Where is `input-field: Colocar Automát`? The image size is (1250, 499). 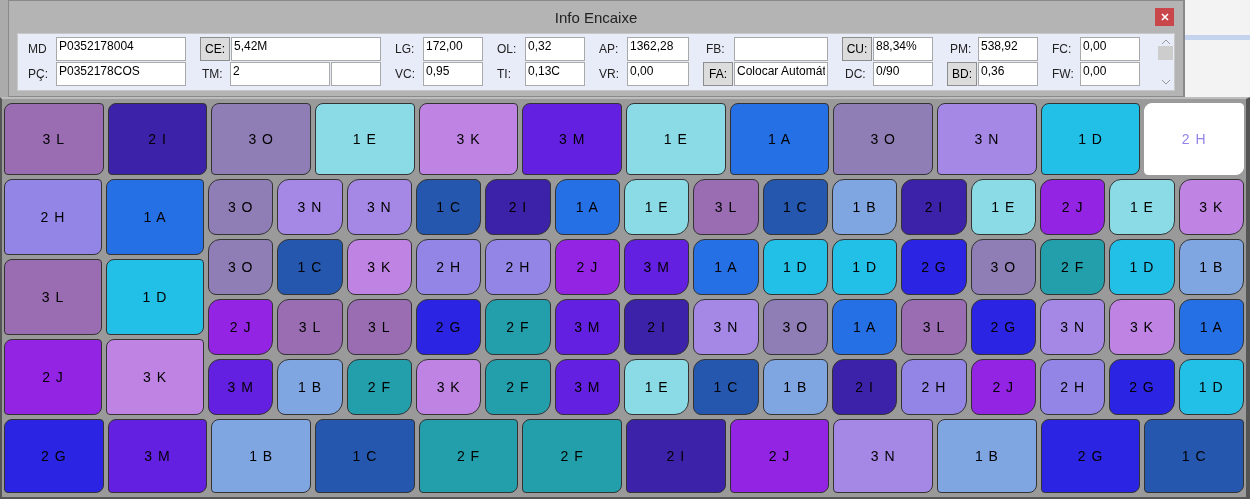
input-field: Colocar Automát is located at coordinates (781, 74).